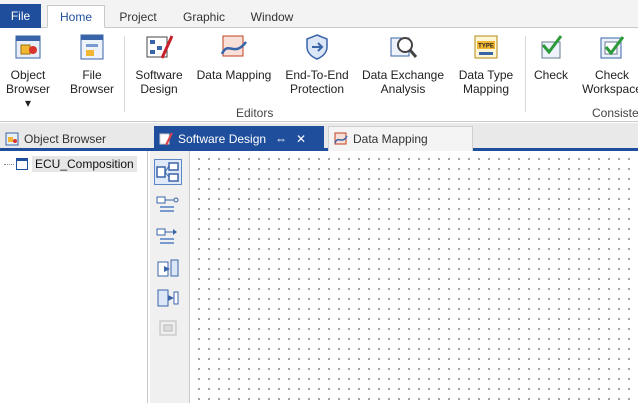  I want to click on disabled-tool-icon, so click(168, 328).